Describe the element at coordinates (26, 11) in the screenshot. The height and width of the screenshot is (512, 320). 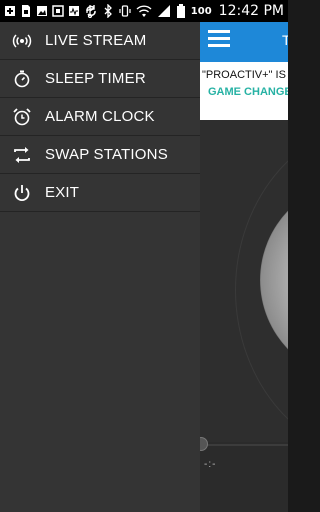
I see `sim-icon` at that location.